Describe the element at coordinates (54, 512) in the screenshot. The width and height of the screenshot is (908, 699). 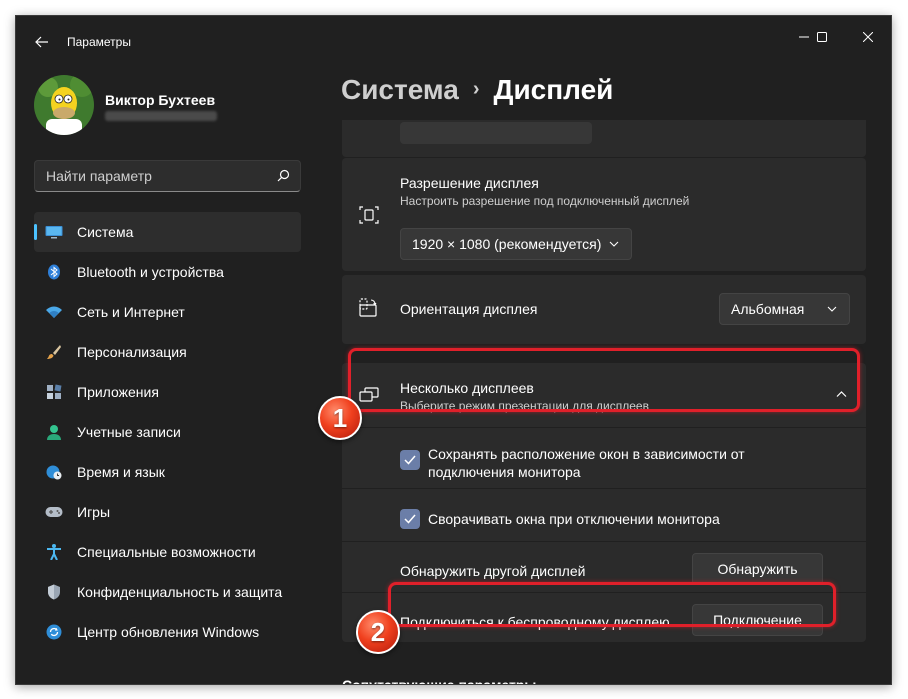
I see `gamepad-icon` at that location.